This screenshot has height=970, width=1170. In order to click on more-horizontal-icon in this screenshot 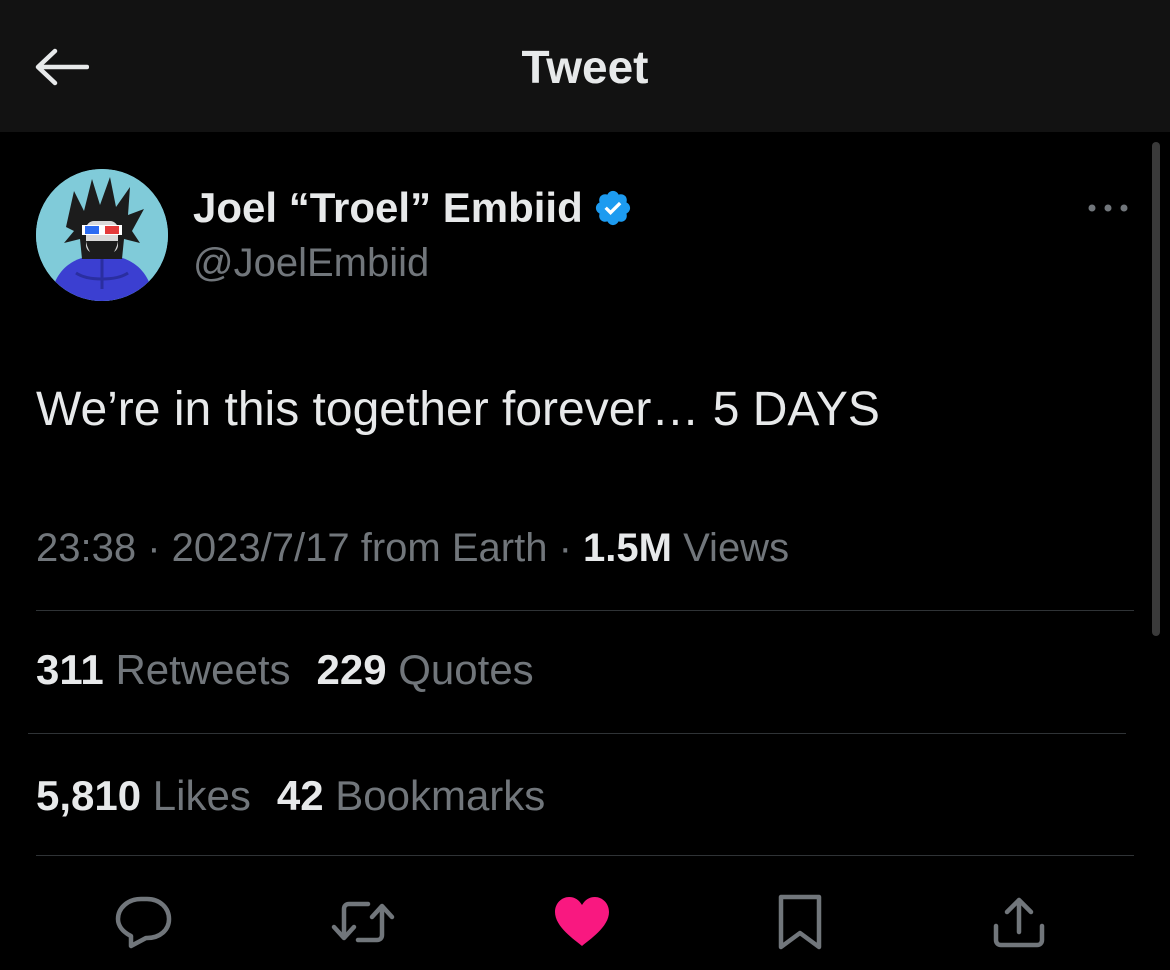, I will do `click(1108, 208)`.